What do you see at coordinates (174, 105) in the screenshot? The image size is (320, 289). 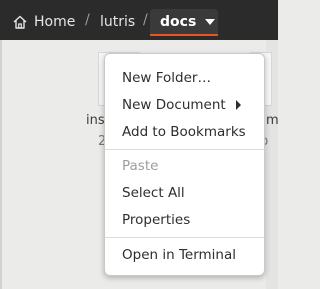 I see `menu-item-label: New Document` at bounding box center [174, 105].